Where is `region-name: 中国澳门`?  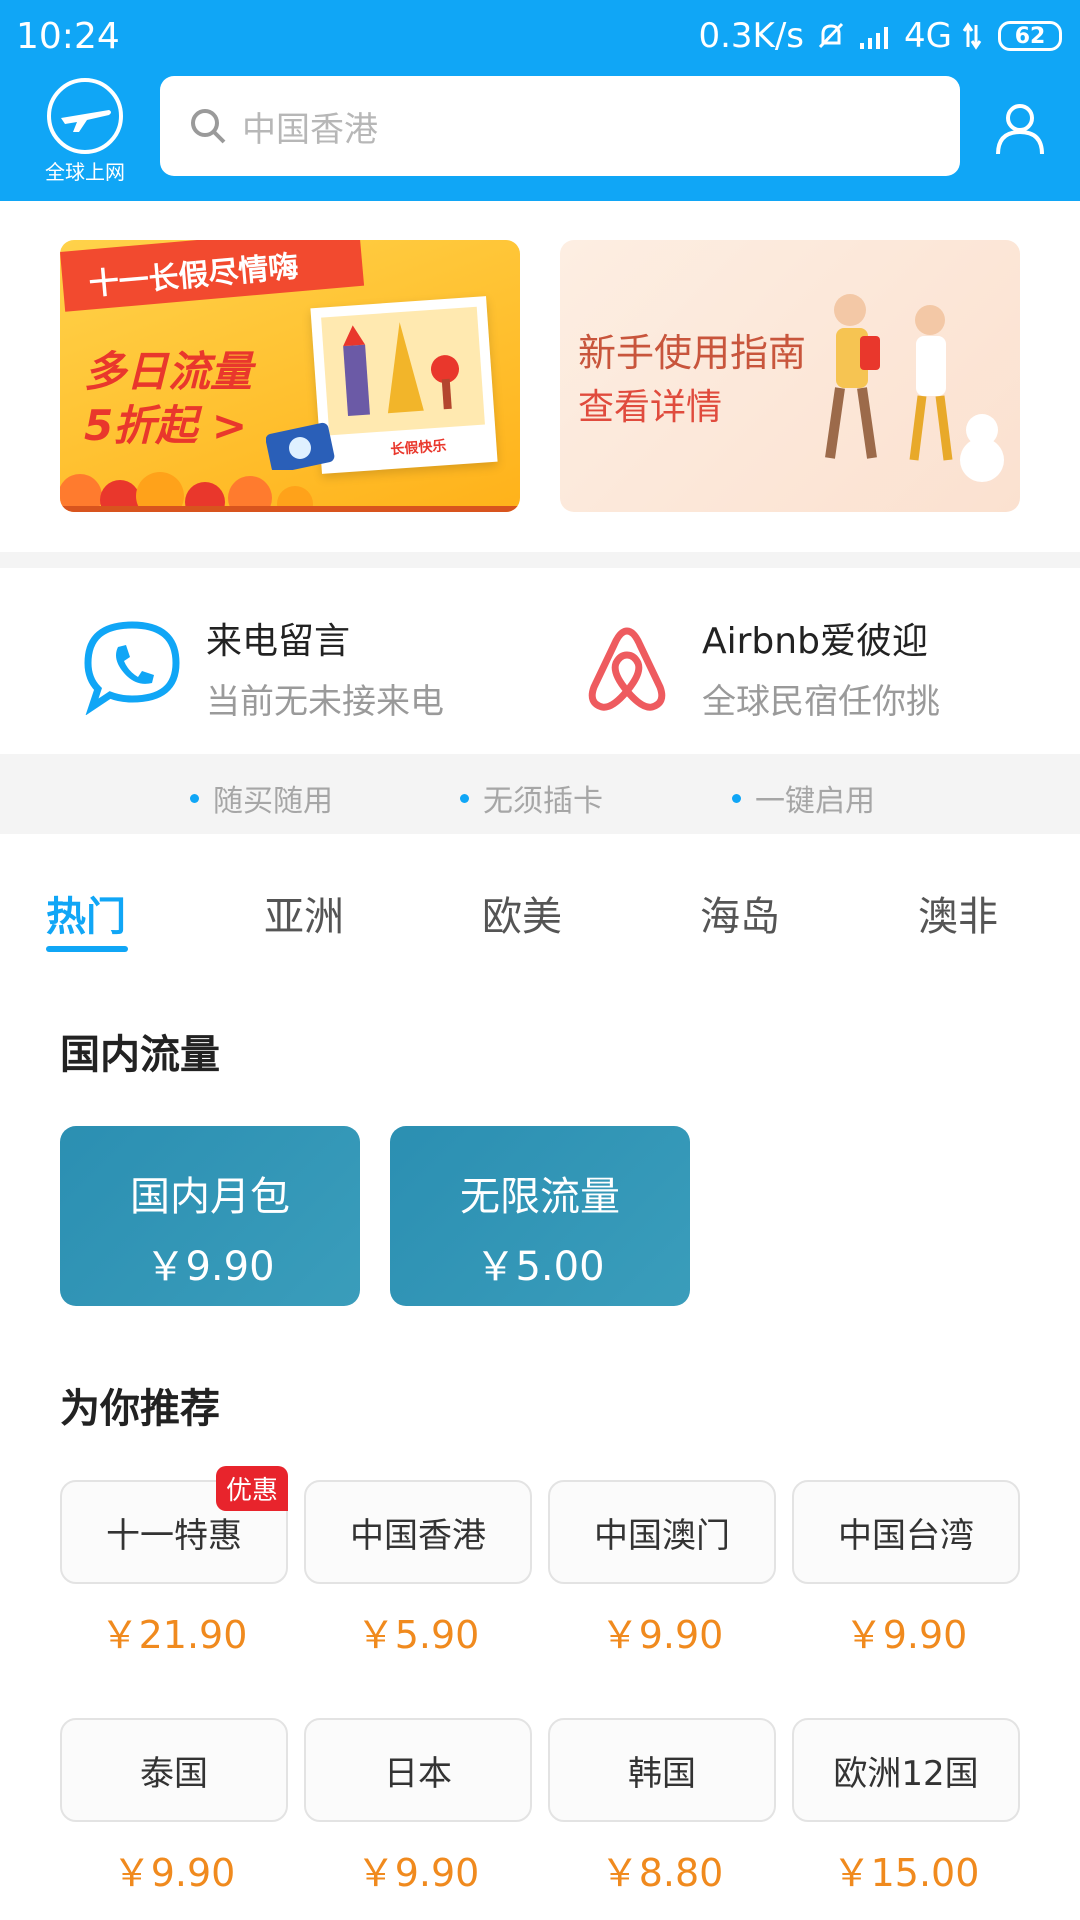 region-name: 中国澳门 is located at coordinates (662, 1535).